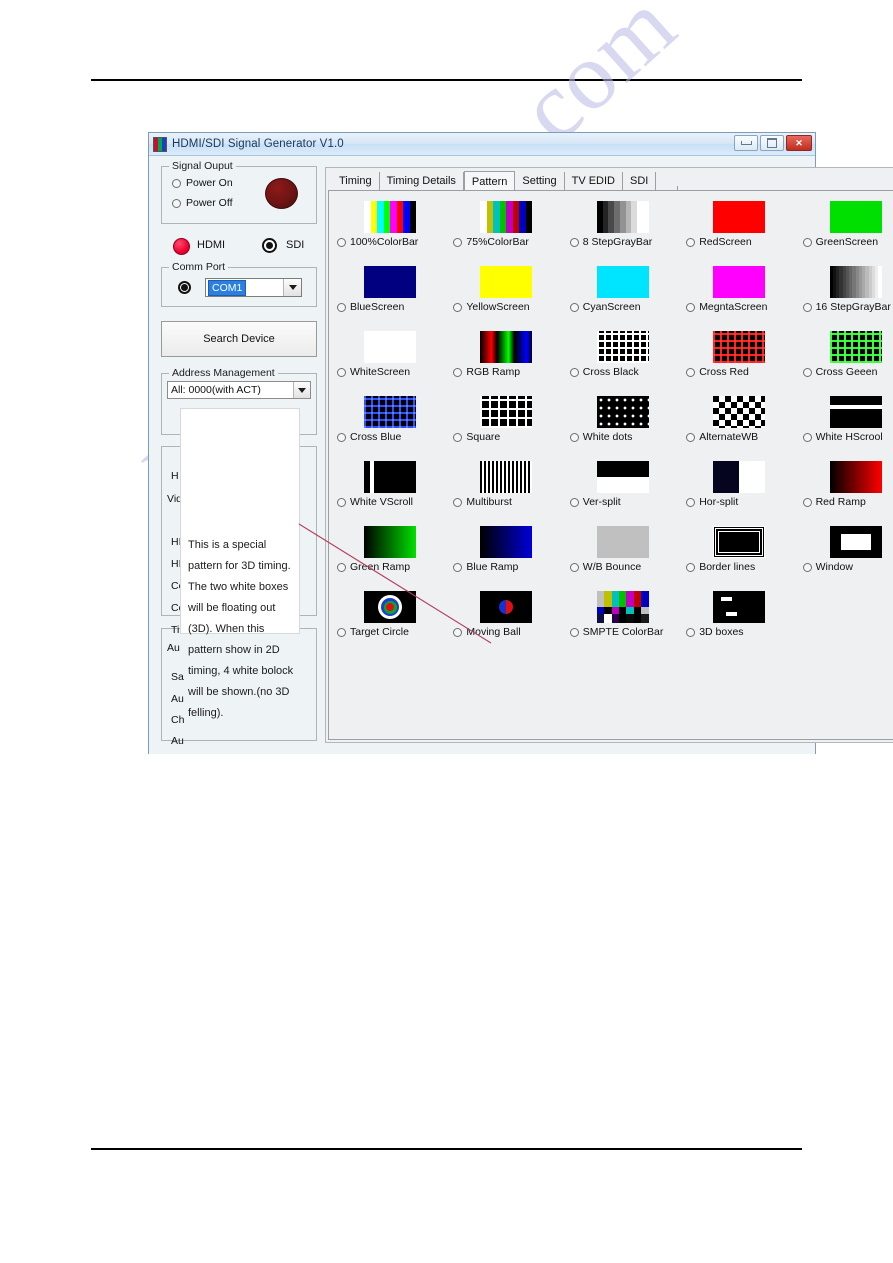  I want to click on tab-timing: Timing, so click(356, 181).